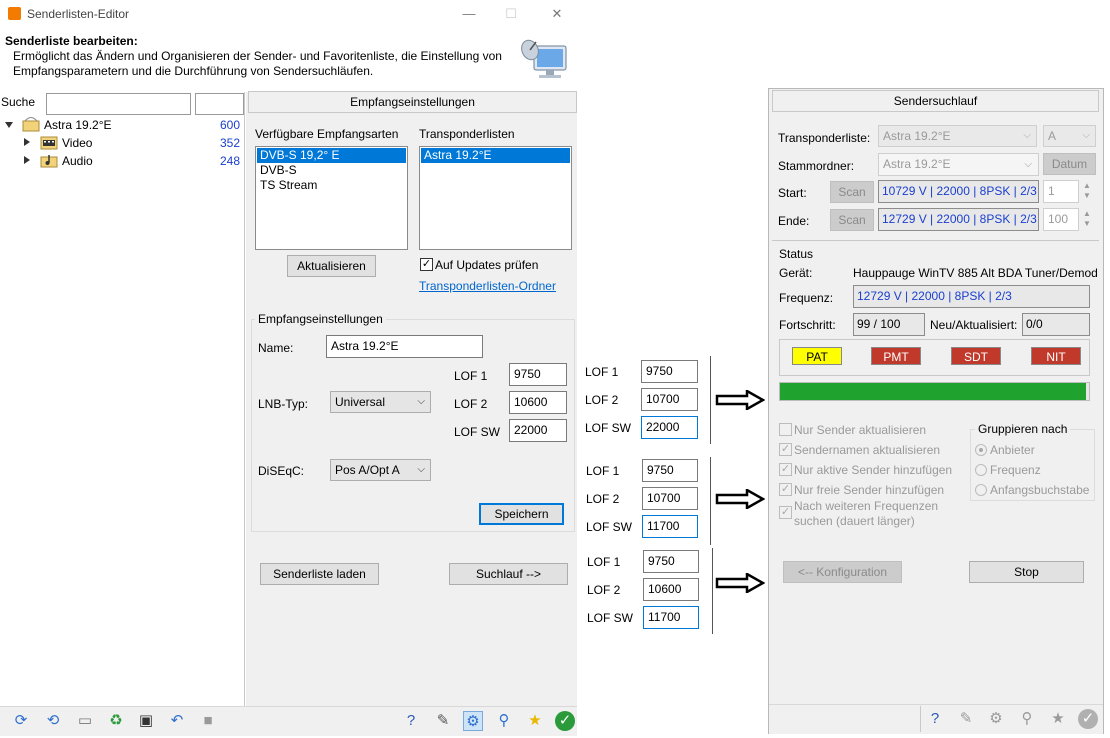 The height and width of the screenshot is (738, 1110). I want to click on group-radio-frequency, so click(981, 470).